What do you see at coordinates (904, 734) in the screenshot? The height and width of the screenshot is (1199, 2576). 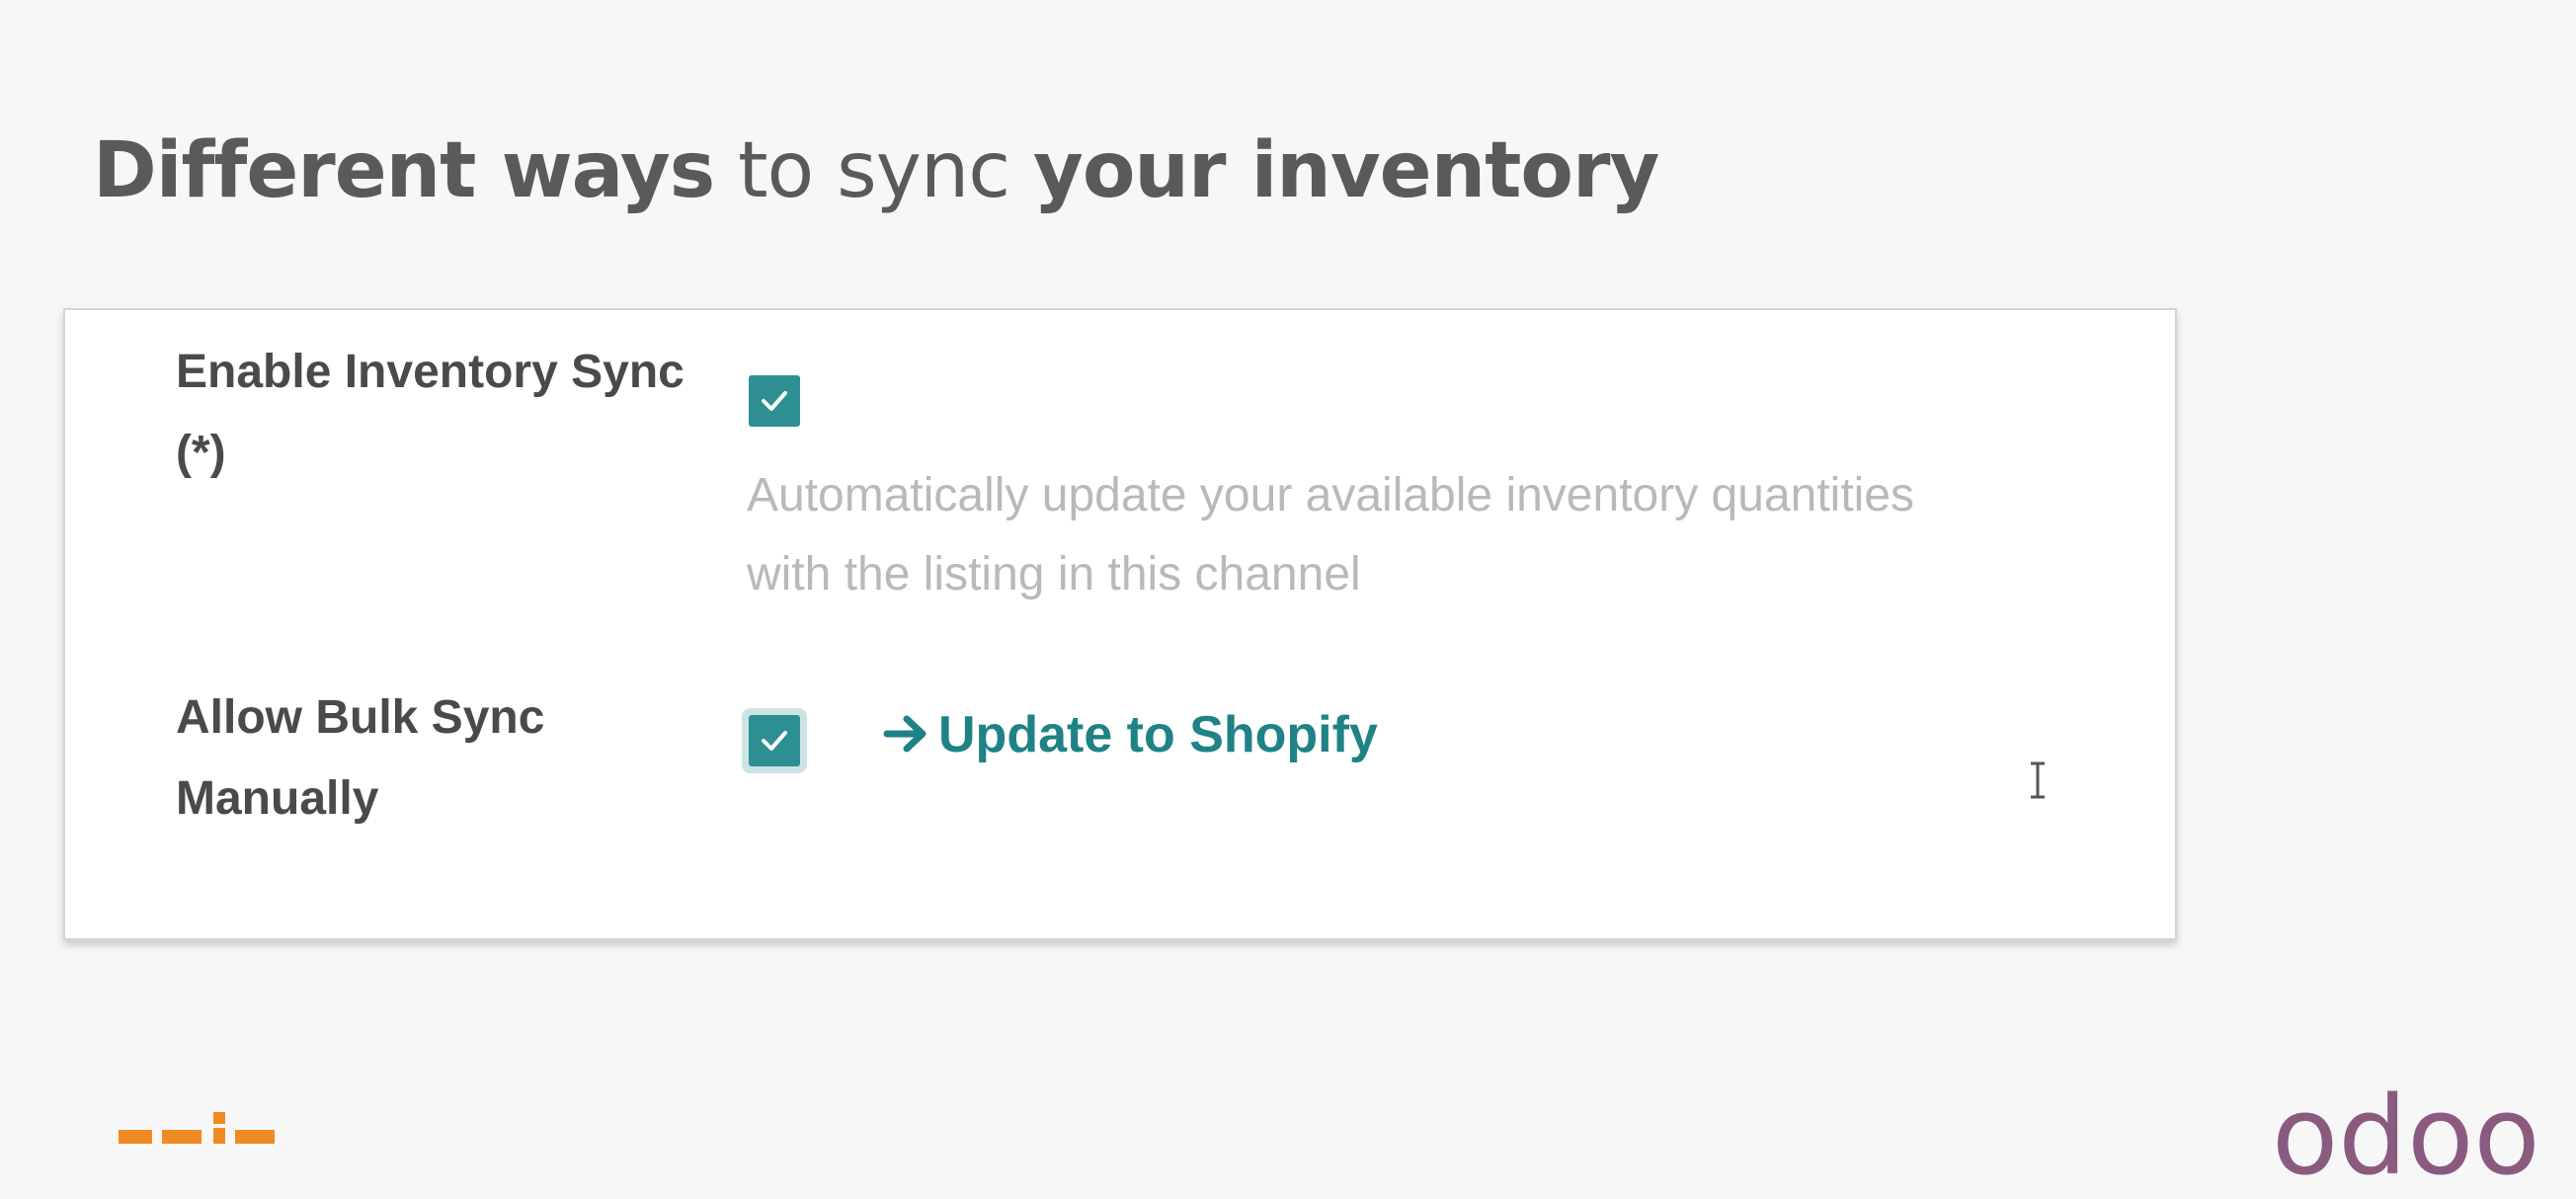 I see `arrow-right-icon` at bounding box center [904, 734].